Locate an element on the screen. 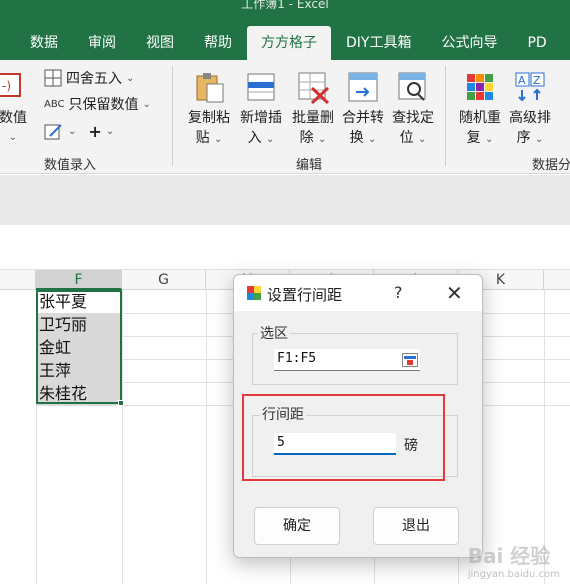 This screenshot has width=570, height=584. keep-values-button: ABC 只保留数值 ⌄ is located at coordinates (97, 104).